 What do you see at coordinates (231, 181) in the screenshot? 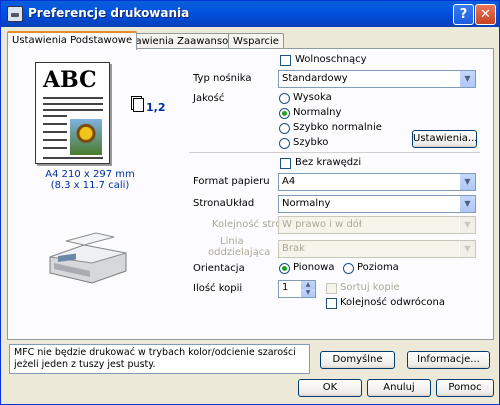
I see `paper-format-label: Format papieru` at bounding box center [231, 181].